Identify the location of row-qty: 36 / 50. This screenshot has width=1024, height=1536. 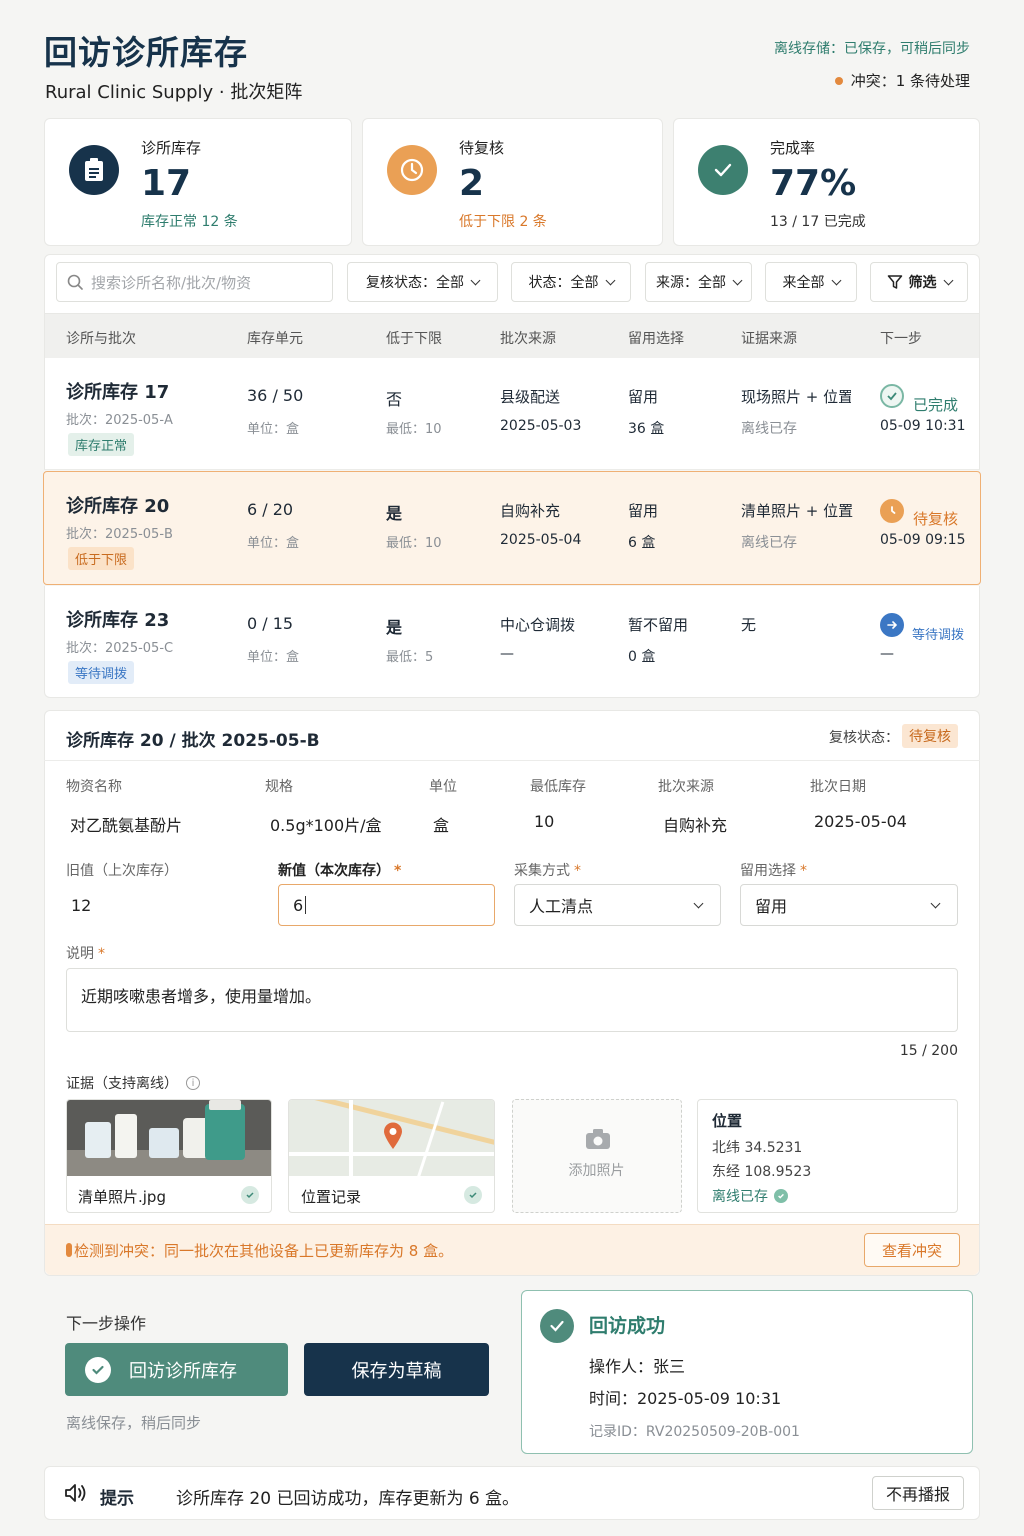
(275, 395).